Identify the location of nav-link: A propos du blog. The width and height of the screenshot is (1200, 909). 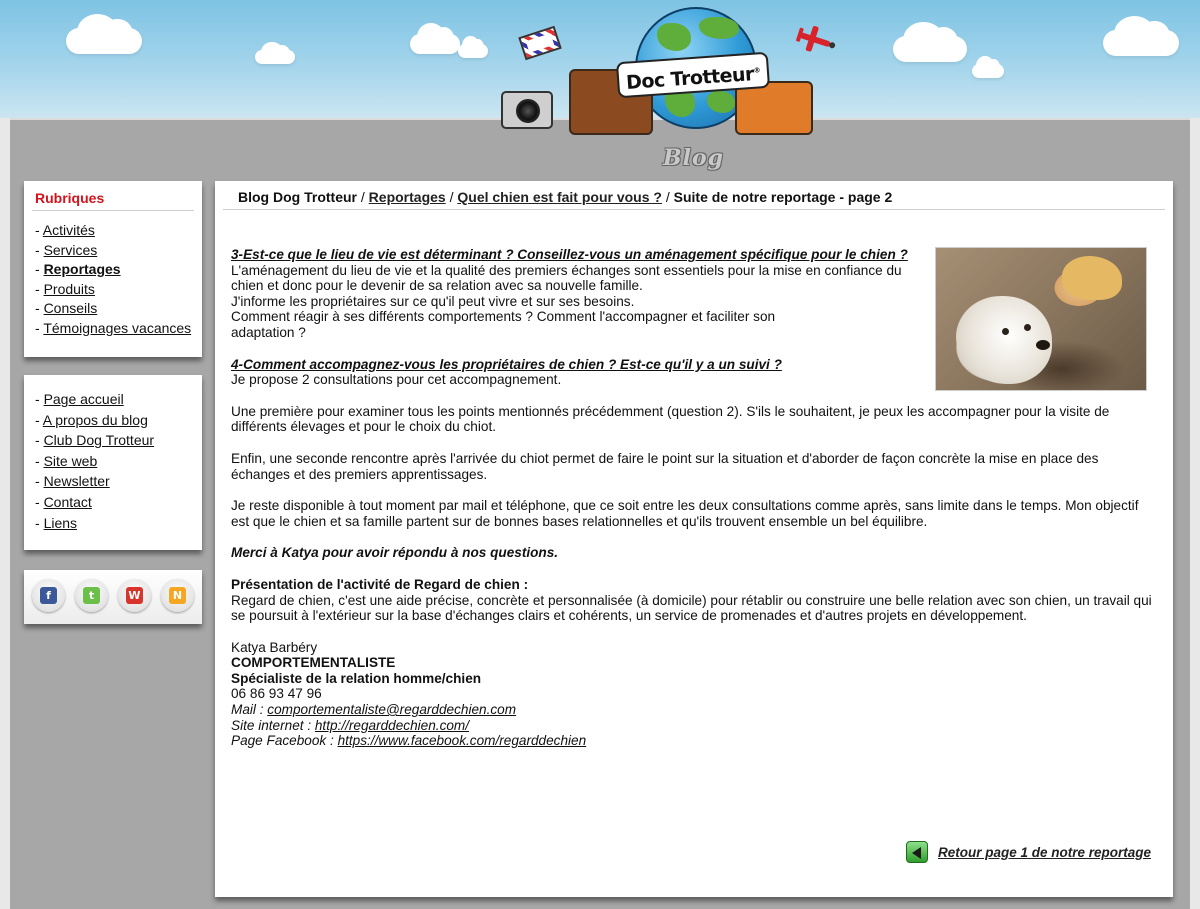
(95, 420).